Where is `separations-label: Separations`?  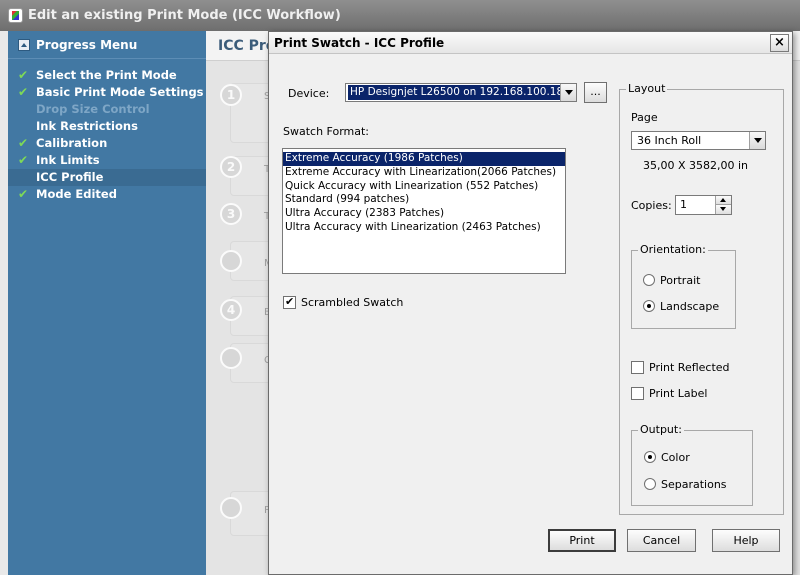
separations-label: Separations is located at coordinates (694, 484).